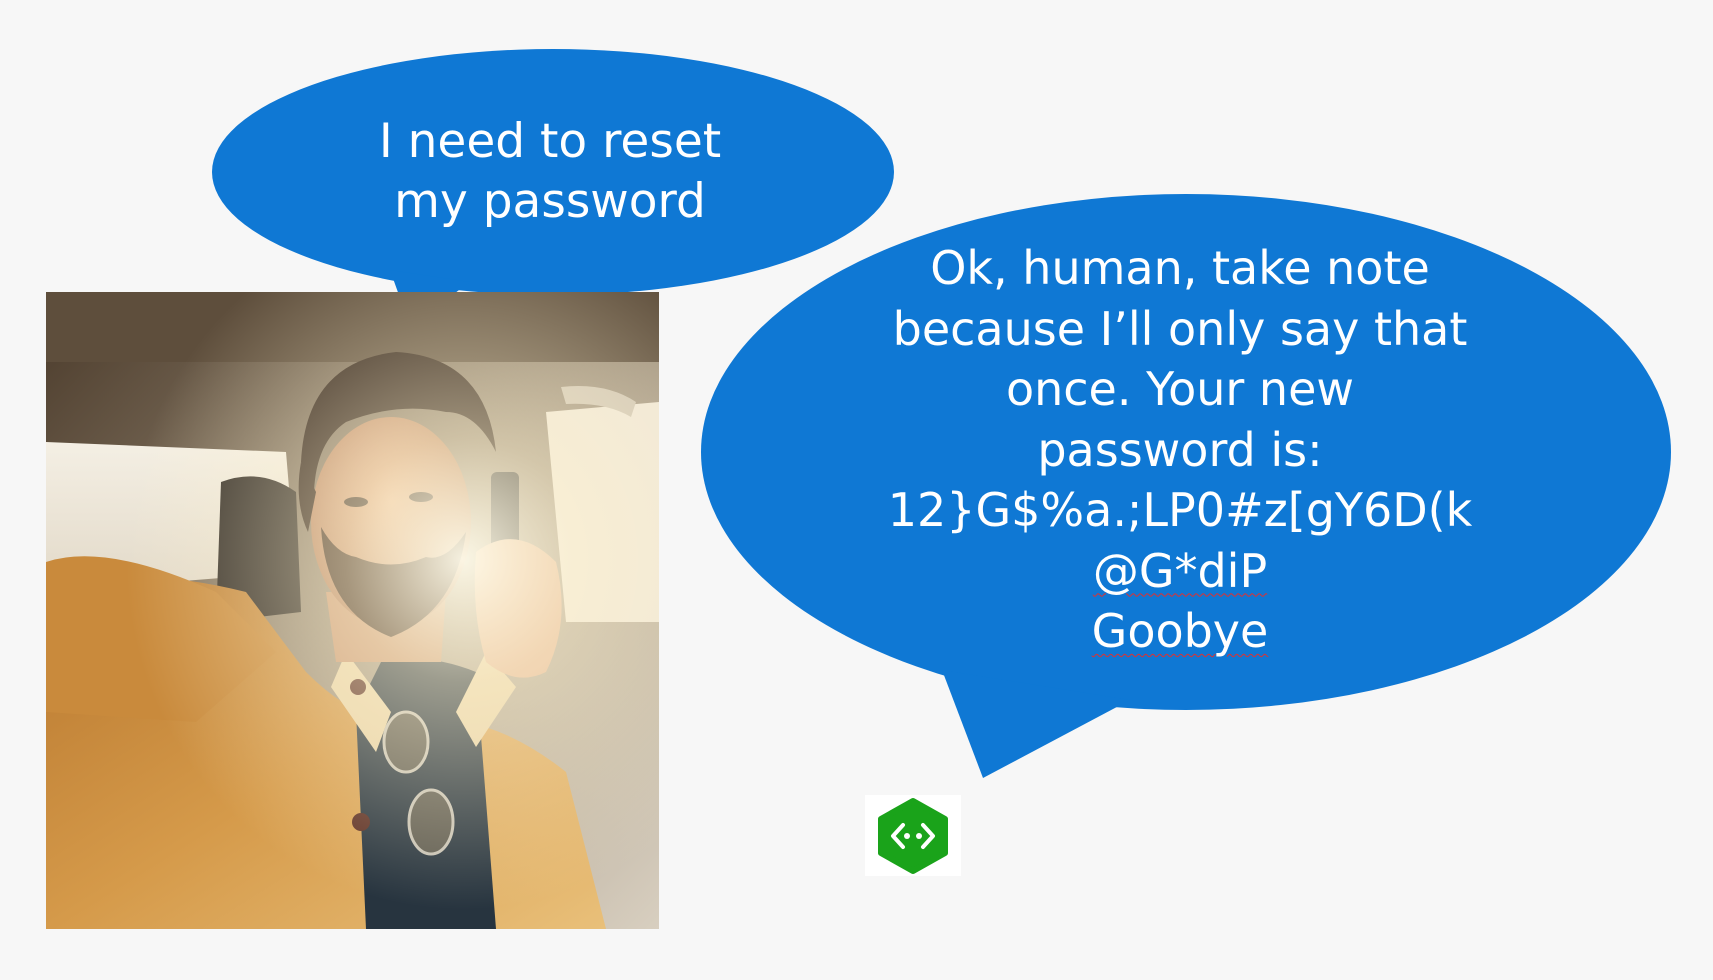 The width and height of the screenshot is (1713, 980). What do you see at coordinates (550, 201) in the screenshot?
I see `user-message-line: my password` at bounding box center [550, 201].